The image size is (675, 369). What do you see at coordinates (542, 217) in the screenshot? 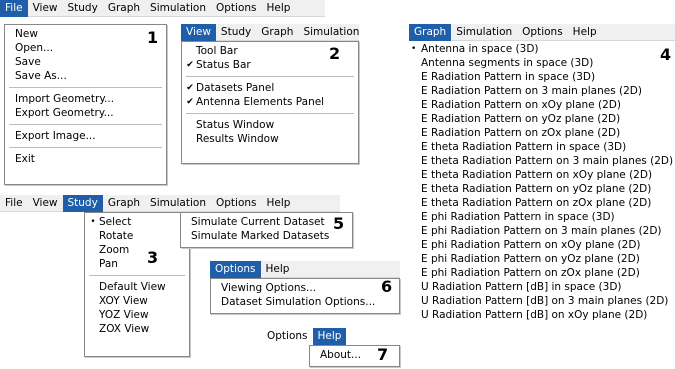
I see `graph-item-e-phi-radiation-pattern-in-space-3d: E phi Radiation Pattern in space (3D)` at bounding box center [542, 217].